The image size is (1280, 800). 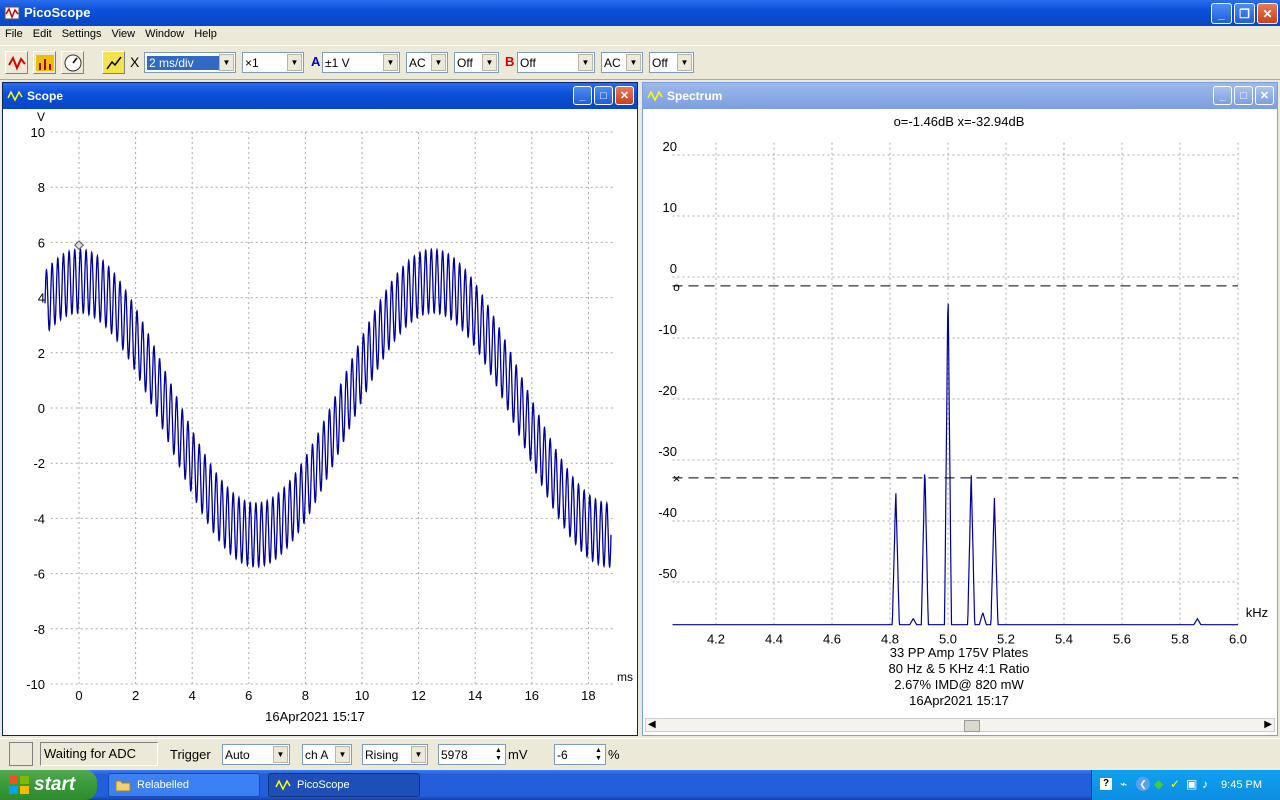 I want to click on tray-expand-icon: ❮, so click(x=1143, y=784).